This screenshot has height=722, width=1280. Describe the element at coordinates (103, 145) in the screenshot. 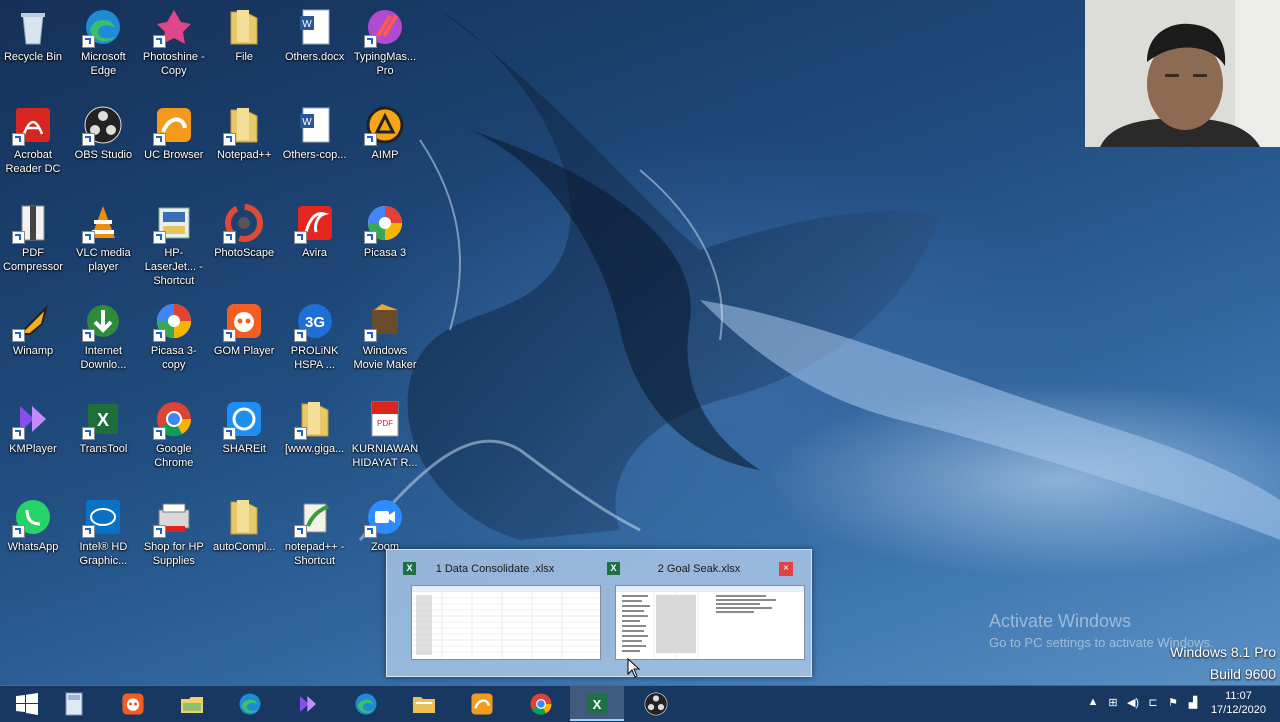

I see `desktop-icon: OBS Studio` at that location.